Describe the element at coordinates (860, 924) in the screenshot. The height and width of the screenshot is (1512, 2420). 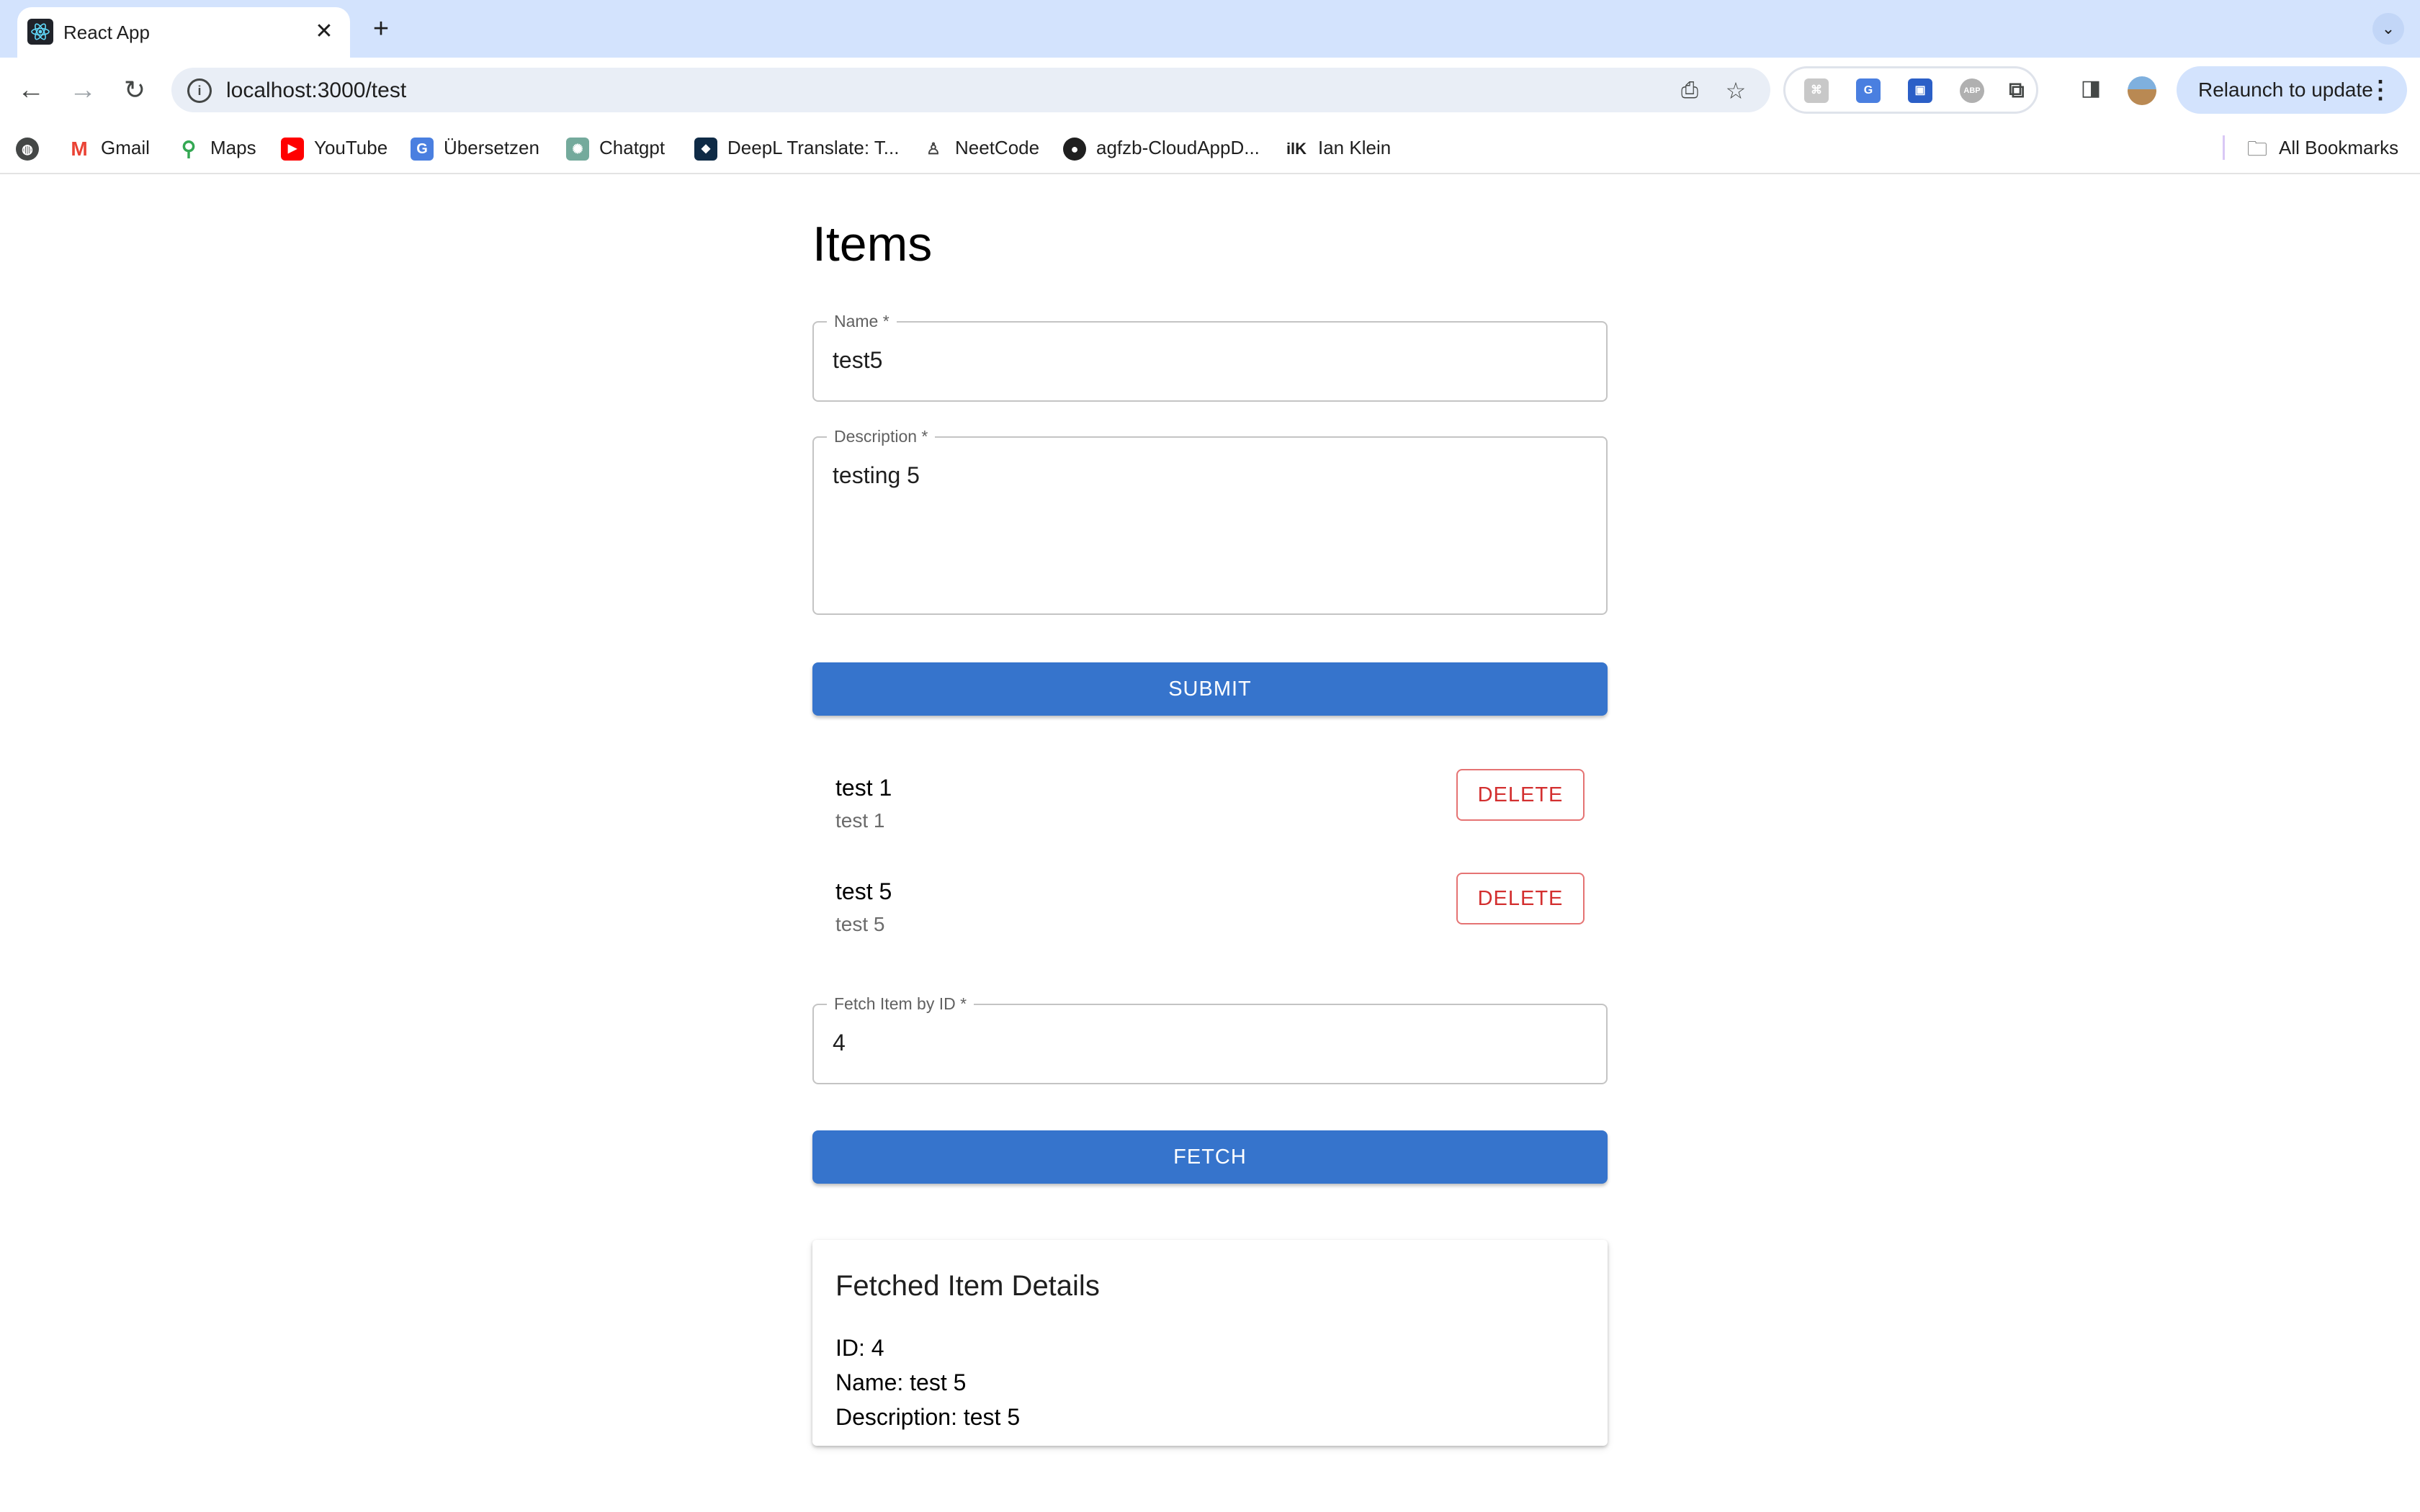
I see `item-description: test 5` at that location.